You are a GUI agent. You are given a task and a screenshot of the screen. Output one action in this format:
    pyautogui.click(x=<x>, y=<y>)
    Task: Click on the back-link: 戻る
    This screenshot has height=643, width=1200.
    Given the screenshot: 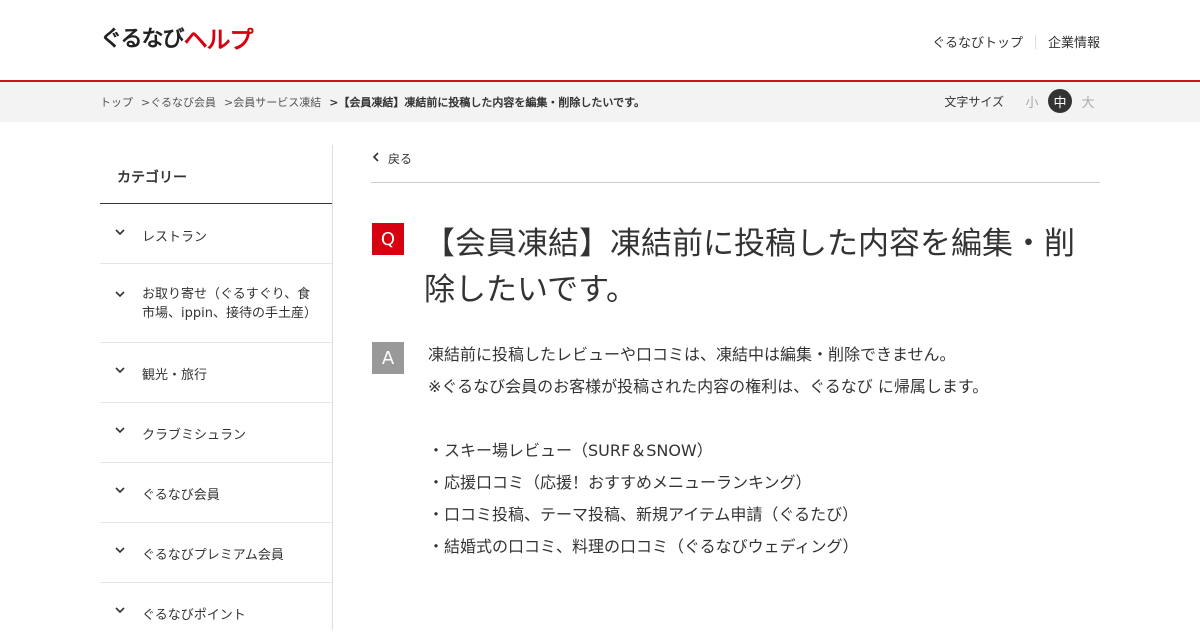 What is the action you would take?
    pyautogui.click(x=735, y=158)
    